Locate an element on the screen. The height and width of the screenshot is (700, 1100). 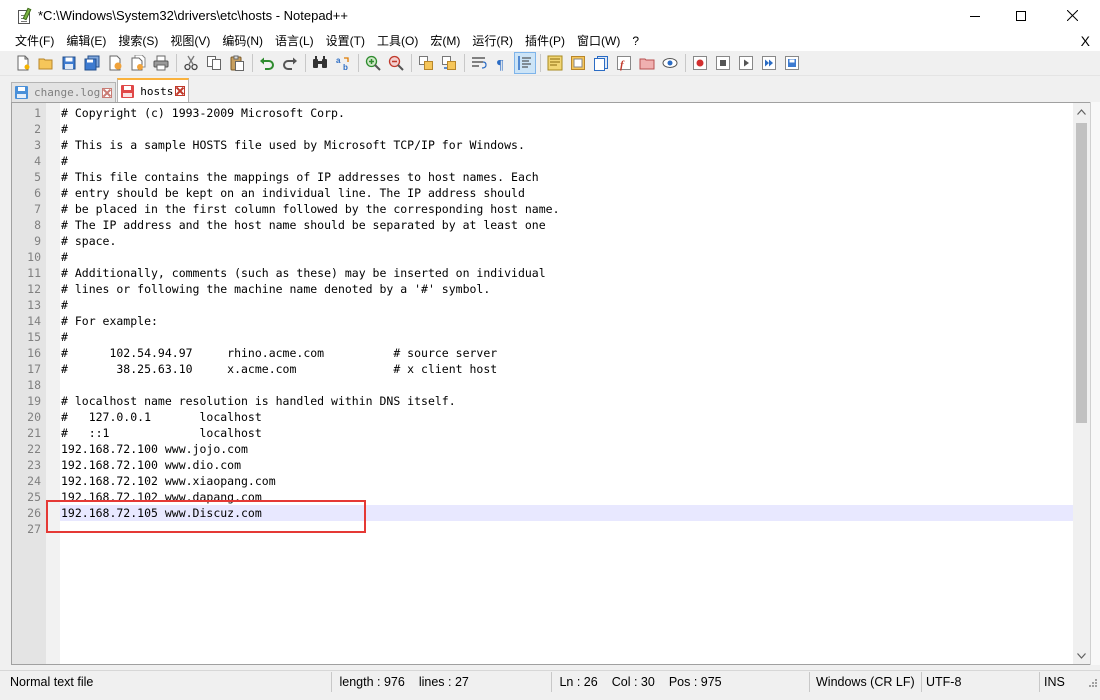
vertical-scrollbar is located at coordinates (1081, 383).